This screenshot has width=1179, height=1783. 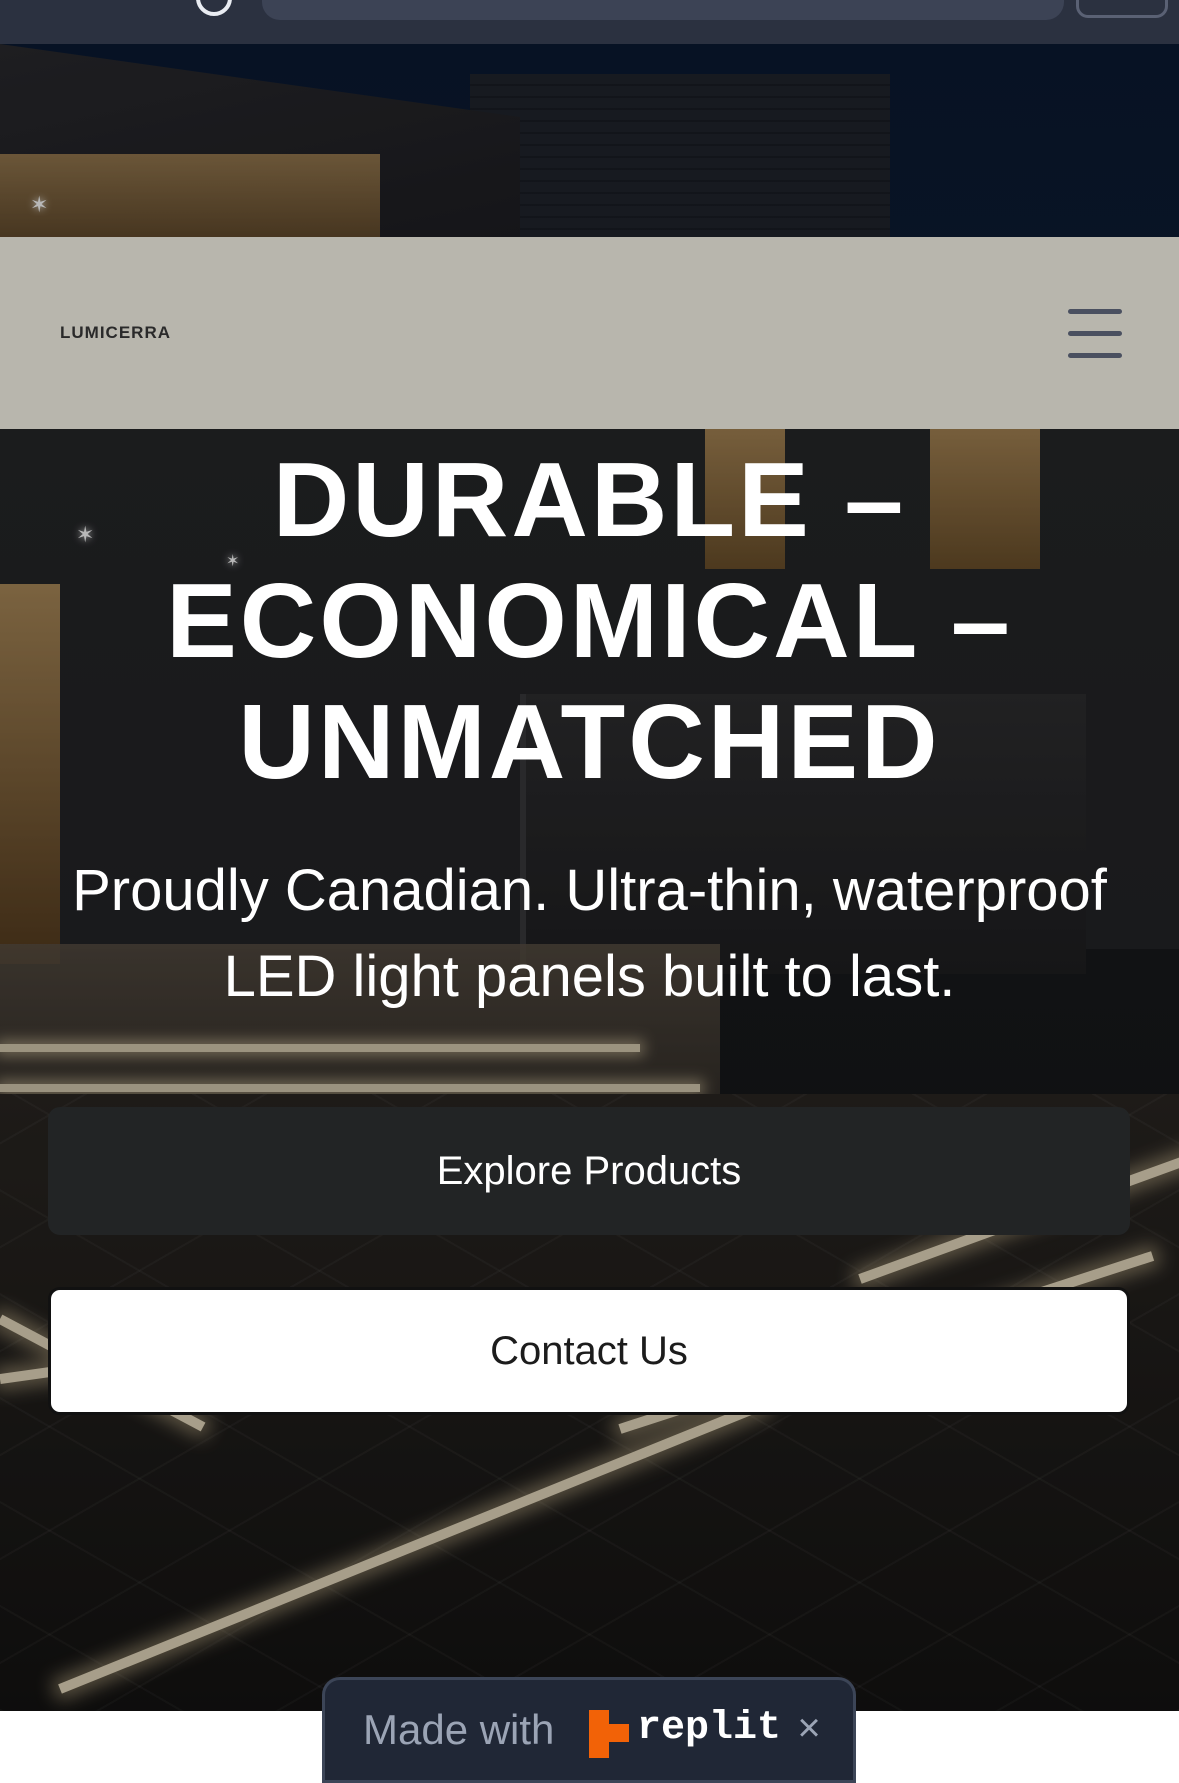 I want to click on hero-title: DURABLE – ECONOMICAL – UNMATCHED, so click(x=589, y=621).